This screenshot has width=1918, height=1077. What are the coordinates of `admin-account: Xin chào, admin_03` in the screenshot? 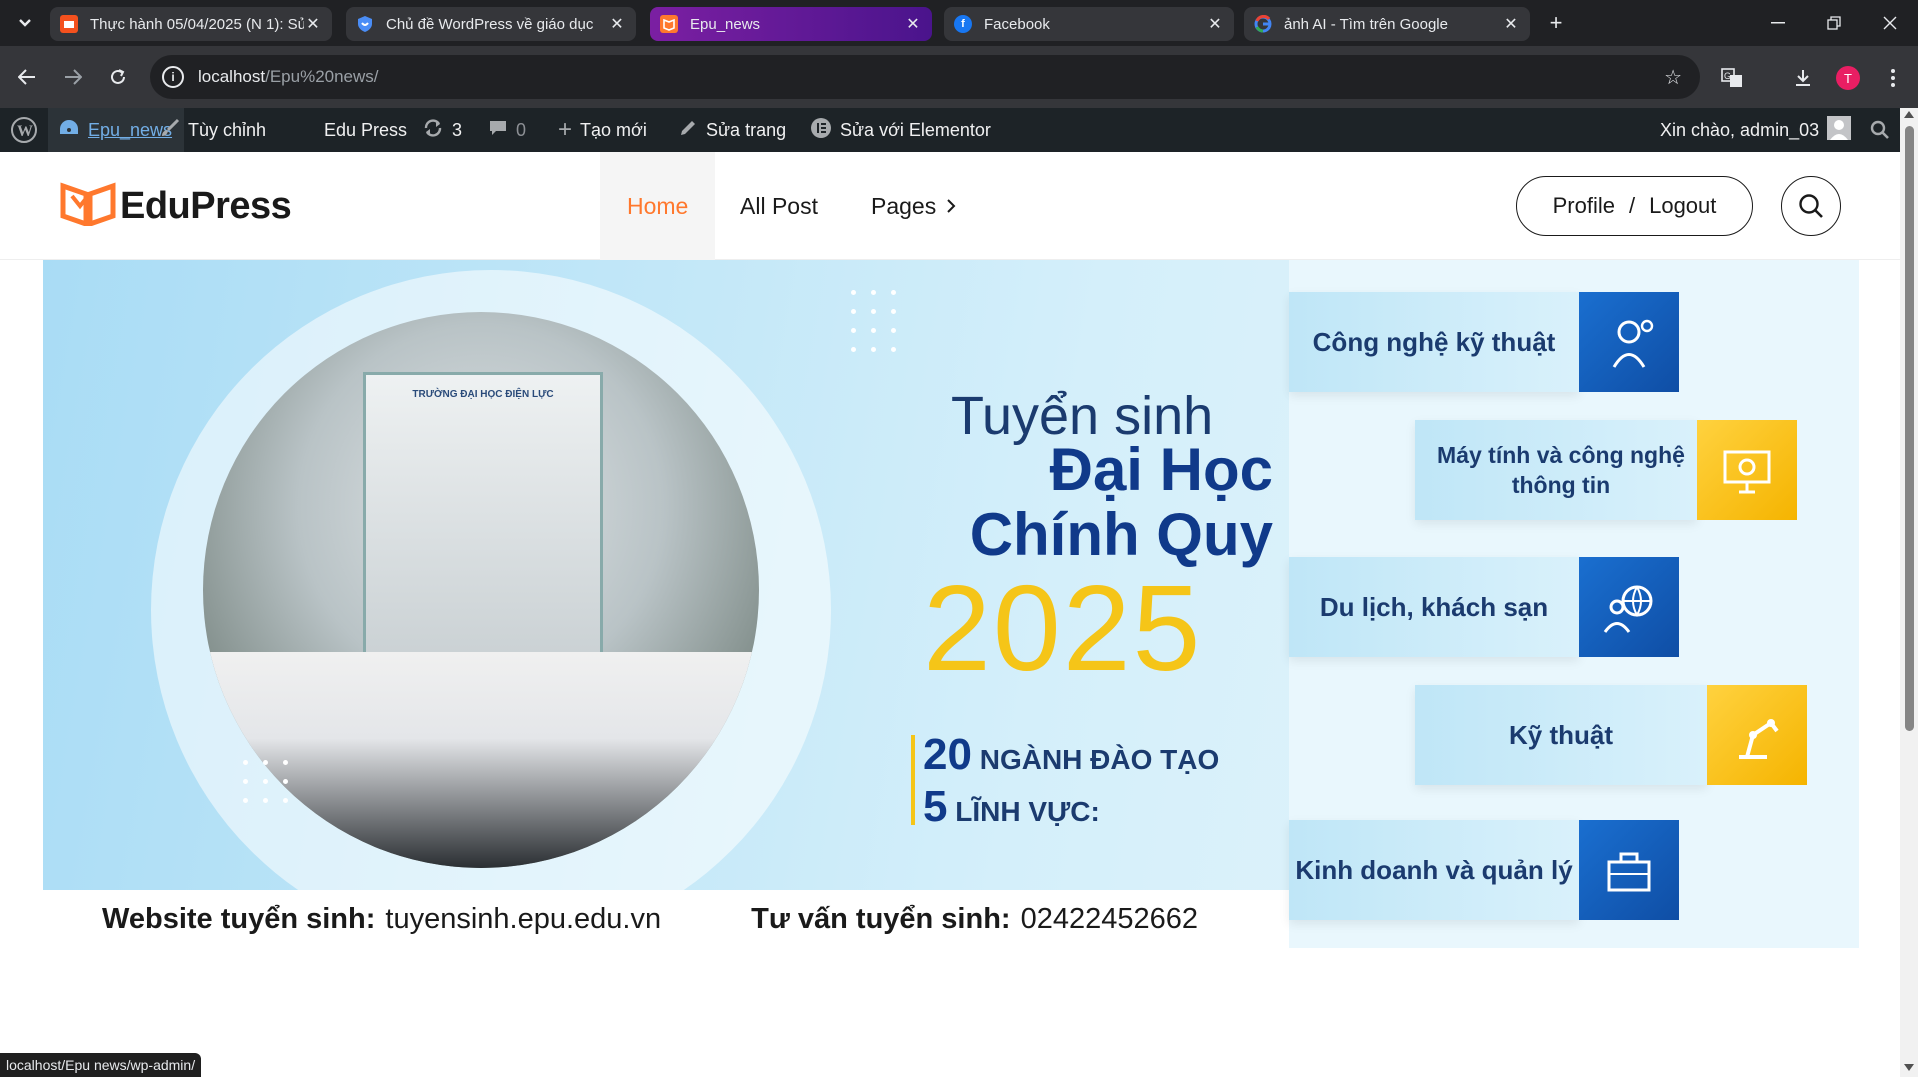 It's located at (1755, 130).